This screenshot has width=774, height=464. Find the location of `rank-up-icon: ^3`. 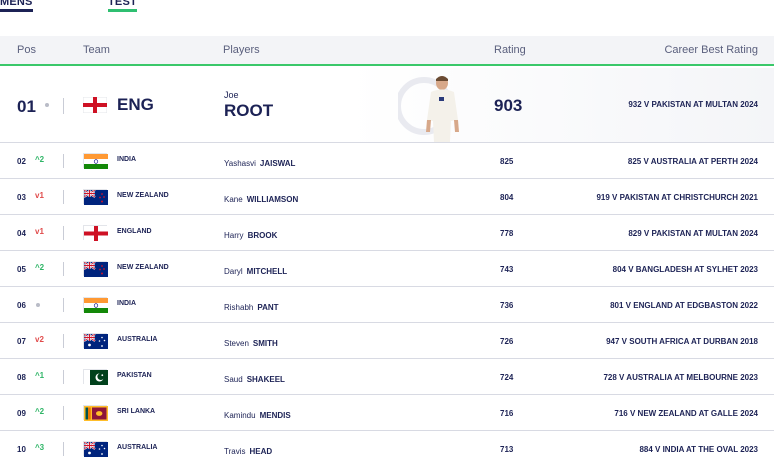

rank-up-icon: ^3 is located at coordinates (40, 447).